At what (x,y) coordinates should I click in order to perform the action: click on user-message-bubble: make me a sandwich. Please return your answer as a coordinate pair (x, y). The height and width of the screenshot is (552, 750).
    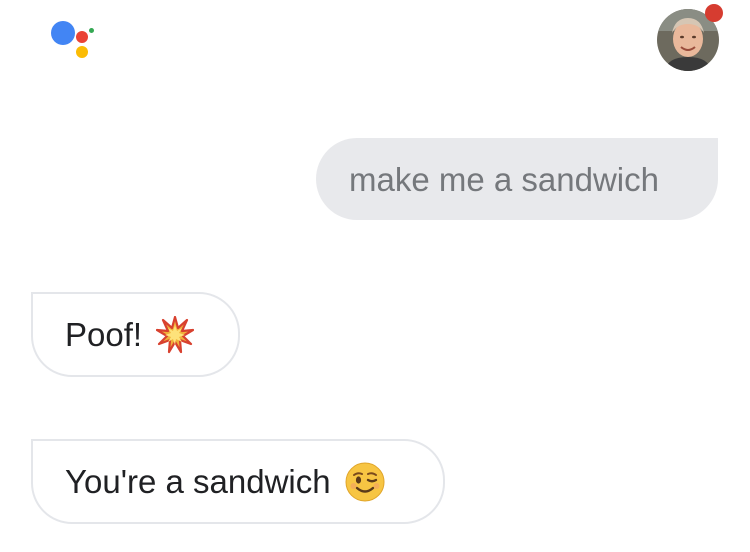
    Looking at the image, I should click on (517, 179).